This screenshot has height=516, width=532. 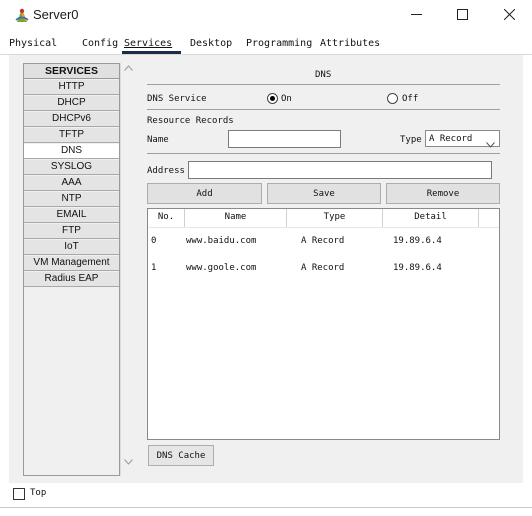 I want to click on service-item-radius-eap: Radius EAP, so click(x=71, y=279).